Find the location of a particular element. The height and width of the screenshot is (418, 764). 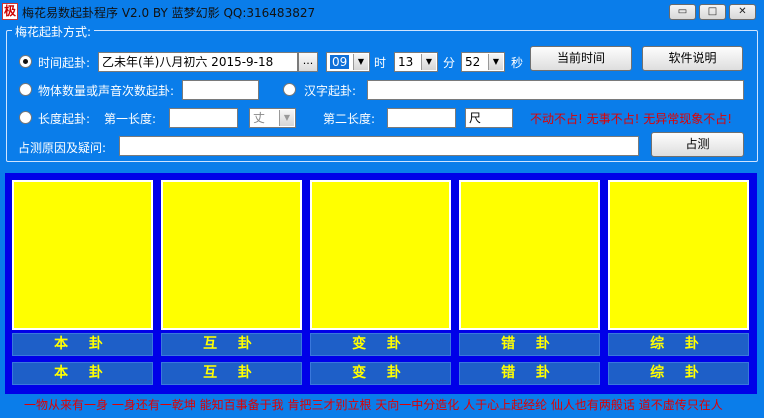

minute-select: 13 ▼ is located at coordinates (416, 62).